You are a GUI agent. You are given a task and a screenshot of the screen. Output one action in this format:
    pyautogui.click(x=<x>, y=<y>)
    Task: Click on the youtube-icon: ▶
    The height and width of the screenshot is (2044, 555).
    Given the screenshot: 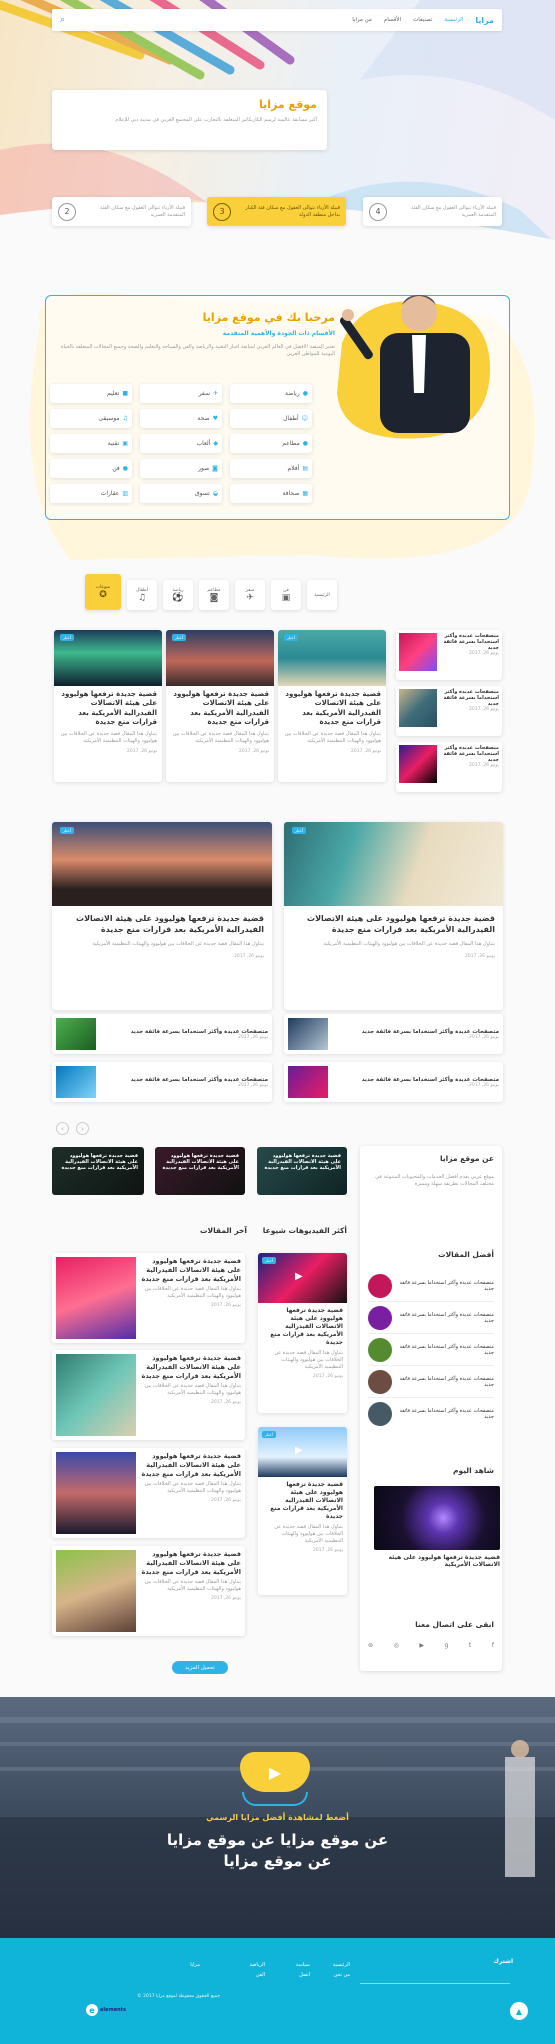 What is the action you would take?
    pyautogui.click(x=421, y=1645)
    